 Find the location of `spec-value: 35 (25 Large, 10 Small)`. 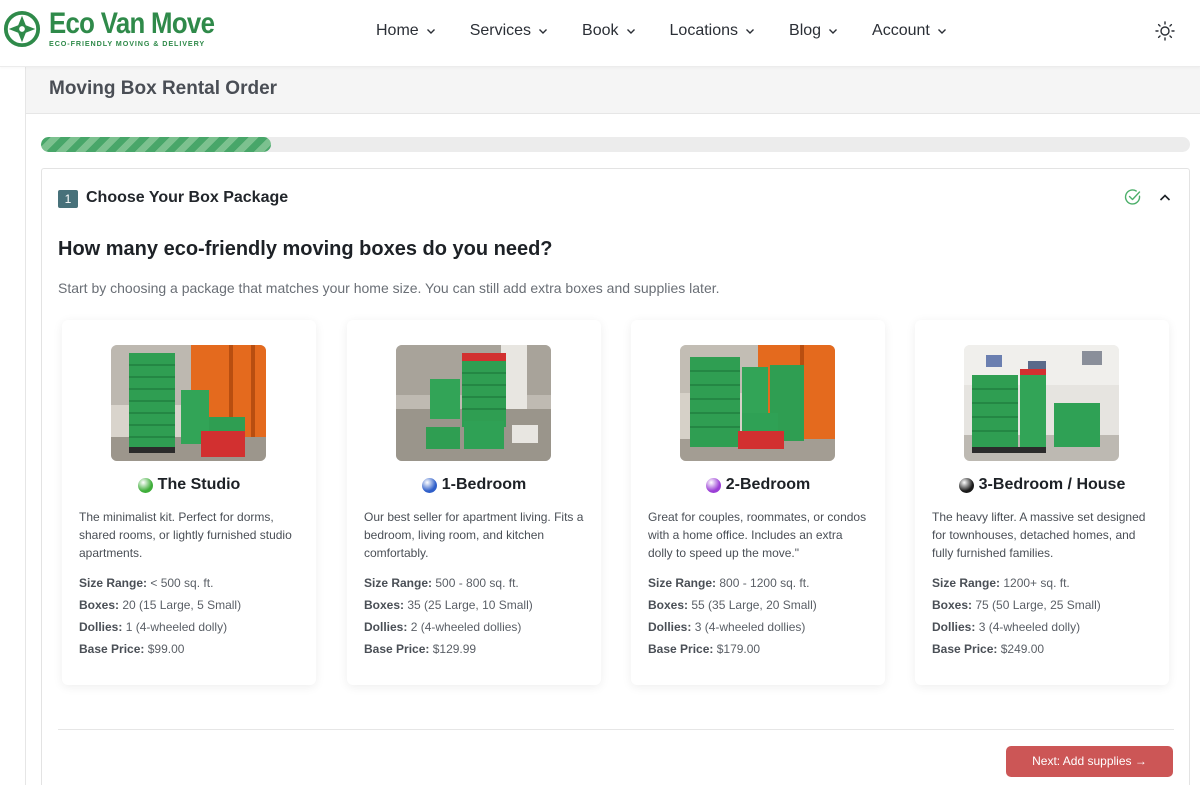

spec-value: 35 (25 Large, 10 Small) is located at coordinates (470, 605).